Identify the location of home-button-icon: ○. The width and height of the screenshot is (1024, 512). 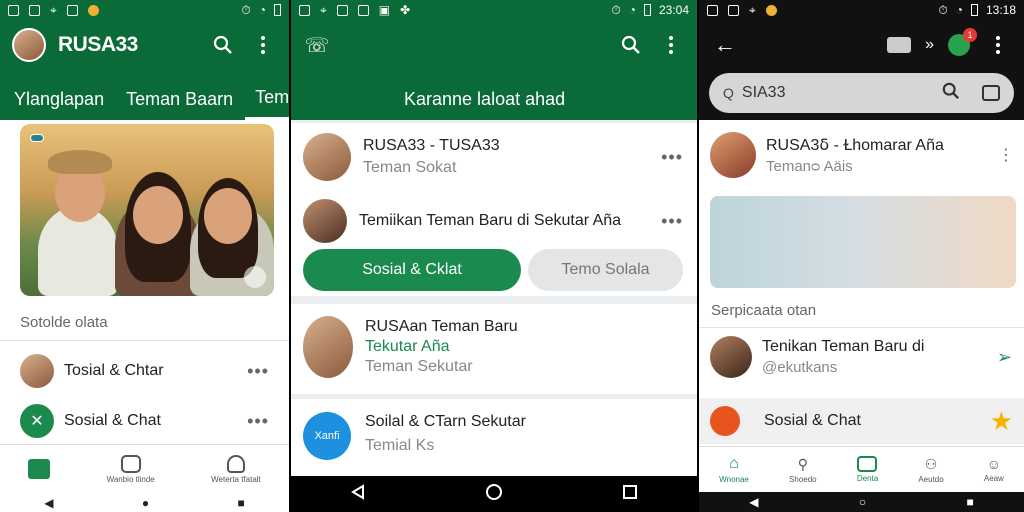
(862, 502).